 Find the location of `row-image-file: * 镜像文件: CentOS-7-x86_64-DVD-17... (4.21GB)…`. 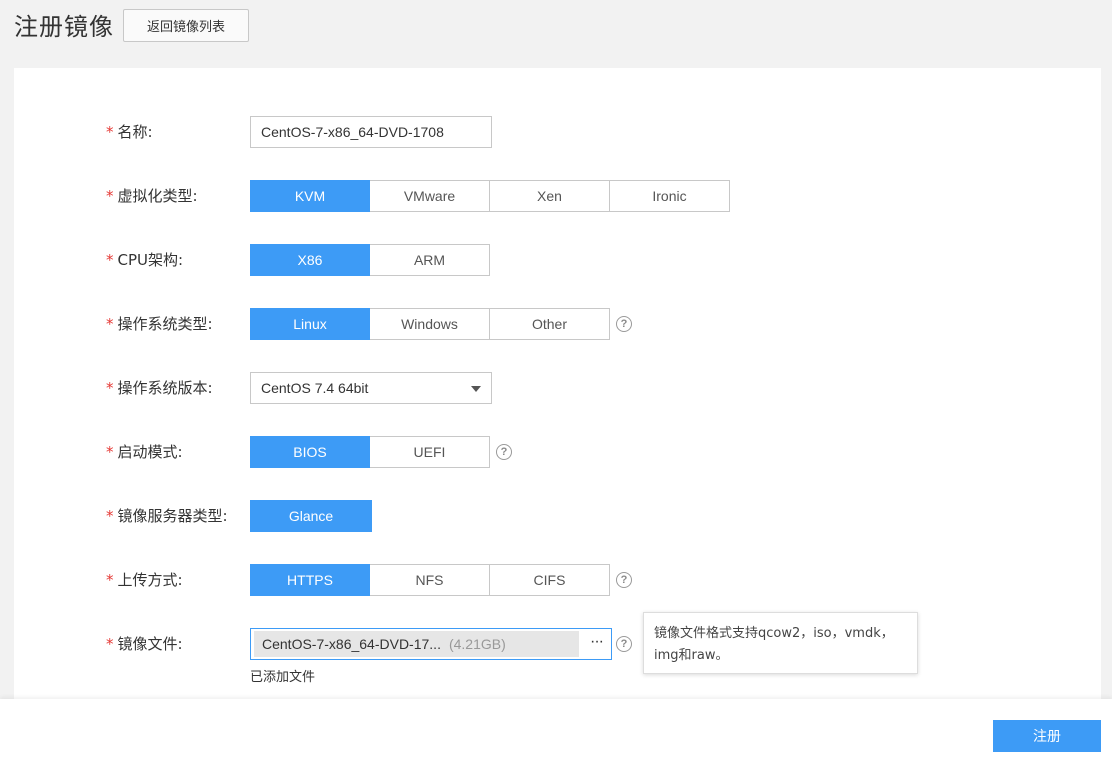

row-image-file: * 镜像文件: CentOS-7-x86_64-DVD-17... (4.21GB)… is located at coordinates (557, 648).